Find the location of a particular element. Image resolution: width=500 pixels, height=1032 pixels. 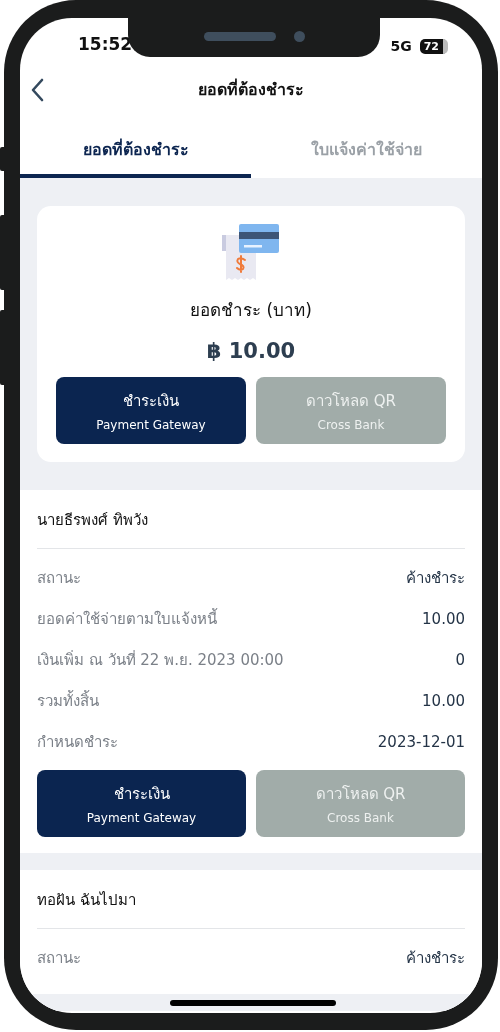

row-value: 0 is located at coordinates (460, 659).